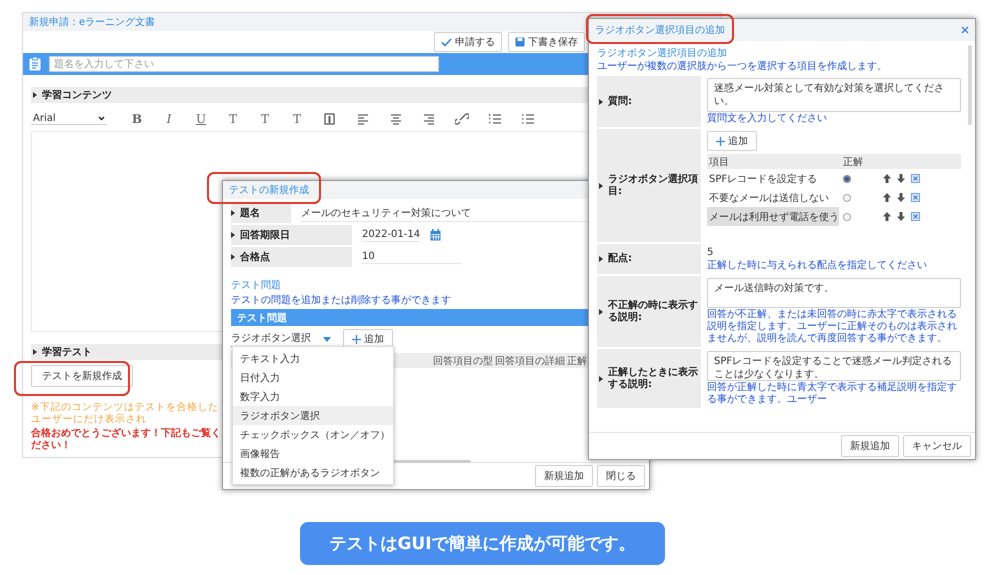  What do you see at coordinates (255, 257) in the screenshot?
I see `label-text: 合格点` at bounding box center [255, 257].